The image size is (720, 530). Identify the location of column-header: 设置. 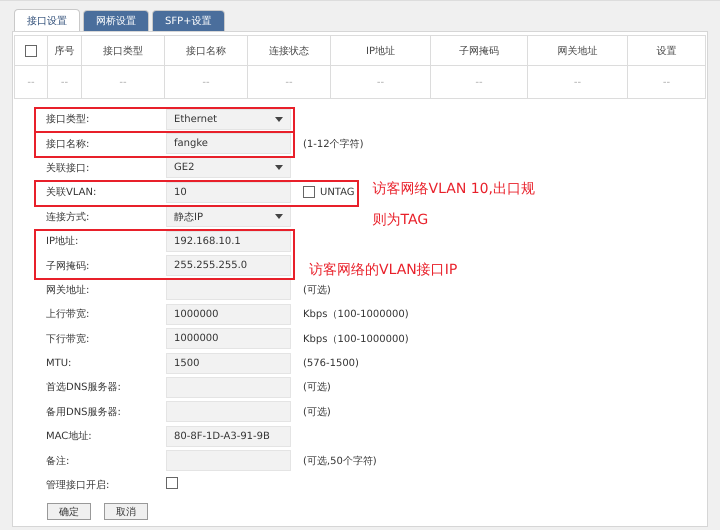
(667, 51).